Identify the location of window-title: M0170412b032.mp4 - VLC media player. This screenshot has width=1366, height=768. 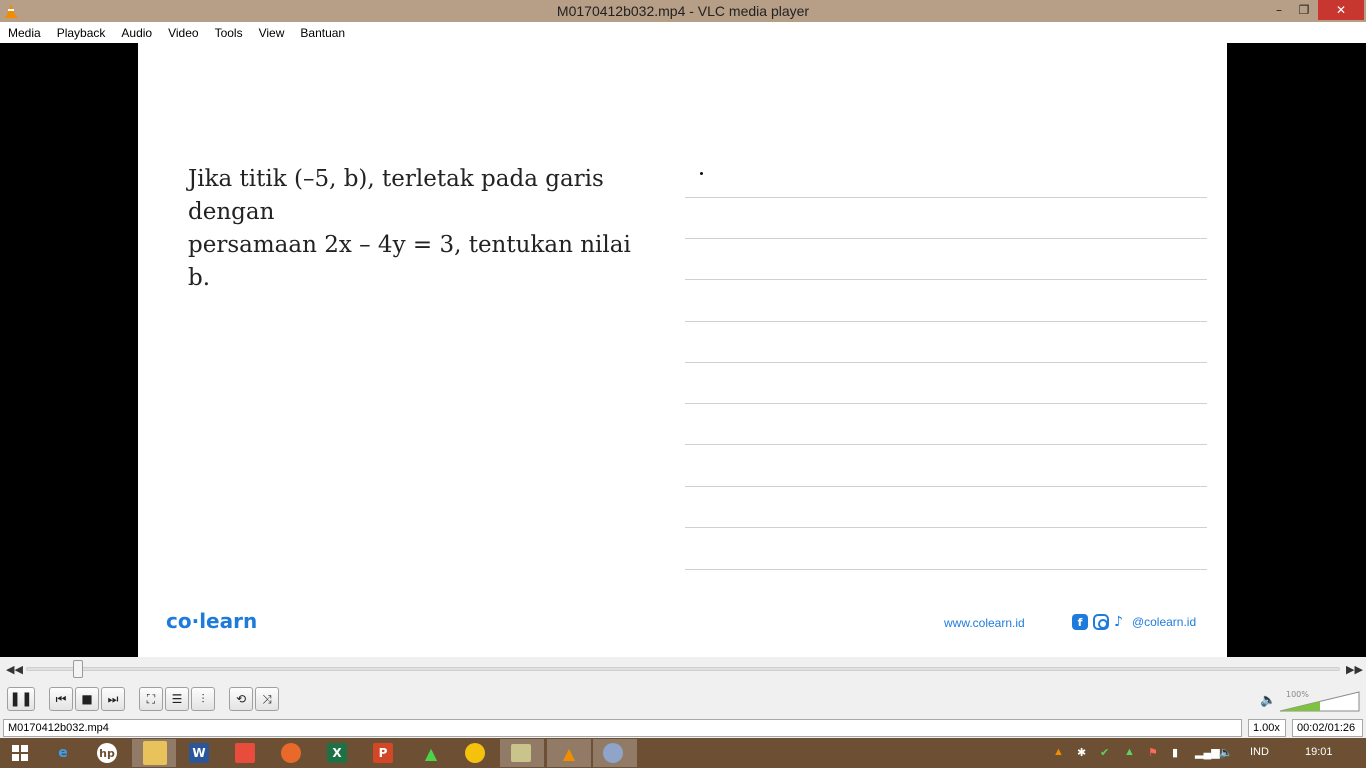
(683, 11).